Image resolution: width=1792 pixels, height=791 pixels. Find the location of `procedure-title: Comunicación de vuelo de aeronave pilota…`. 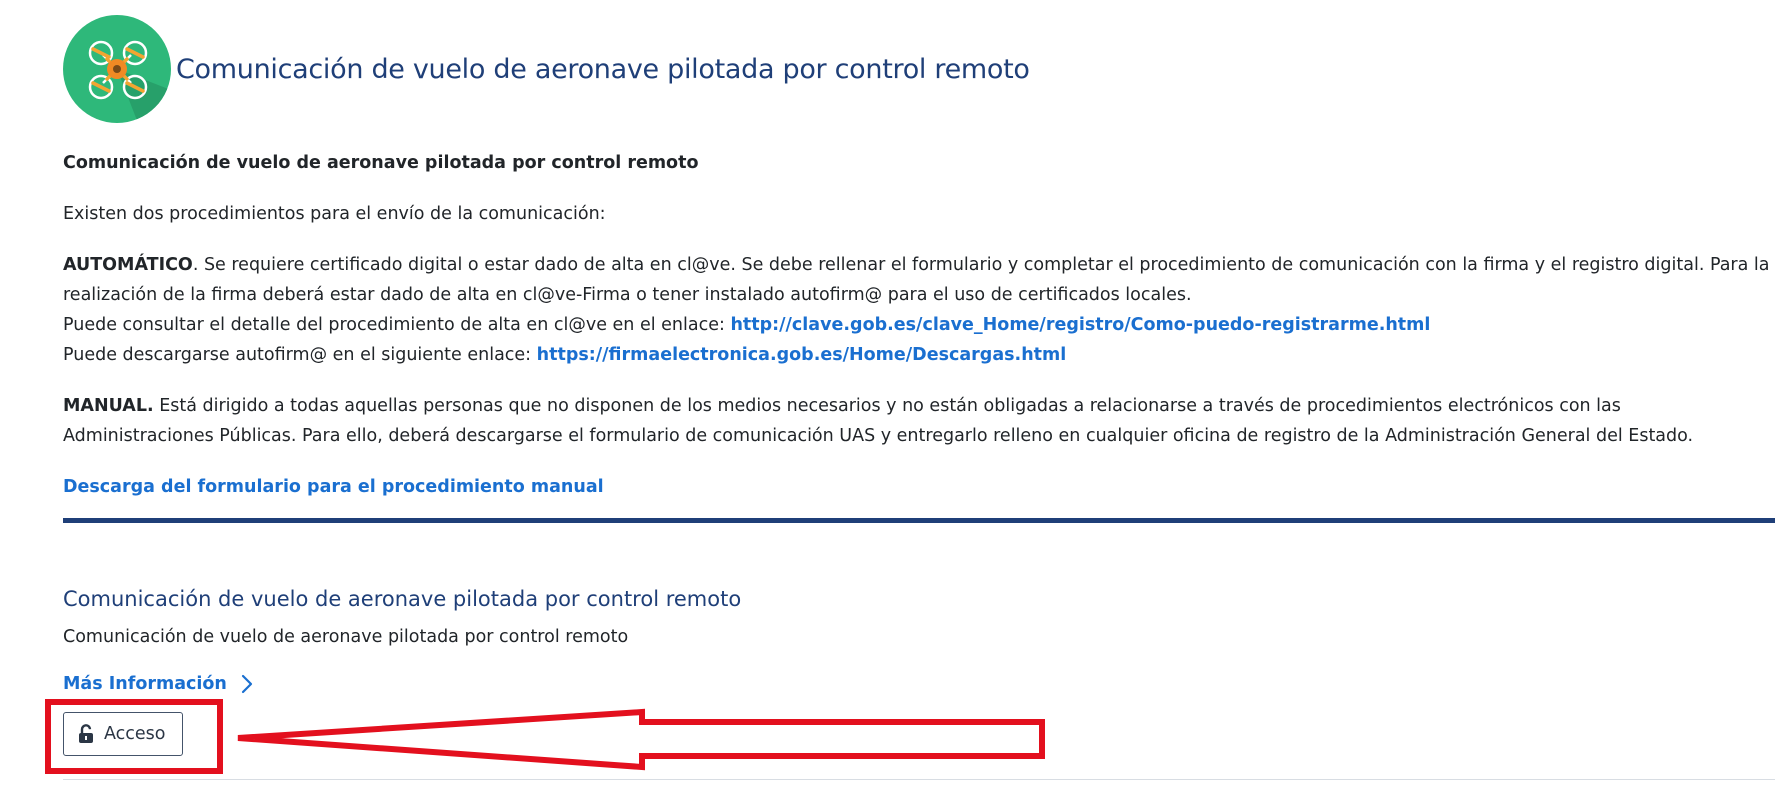

procedure-title: Comunicación de vuelo de aeronave pilota… is located at coordinates (402, 599).